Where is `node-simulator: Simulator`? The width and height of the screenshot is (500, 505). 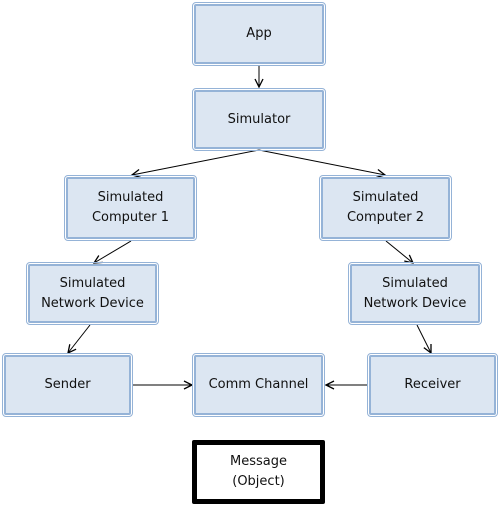
node-simulator: Simulator is located at coordinates (259, 119).